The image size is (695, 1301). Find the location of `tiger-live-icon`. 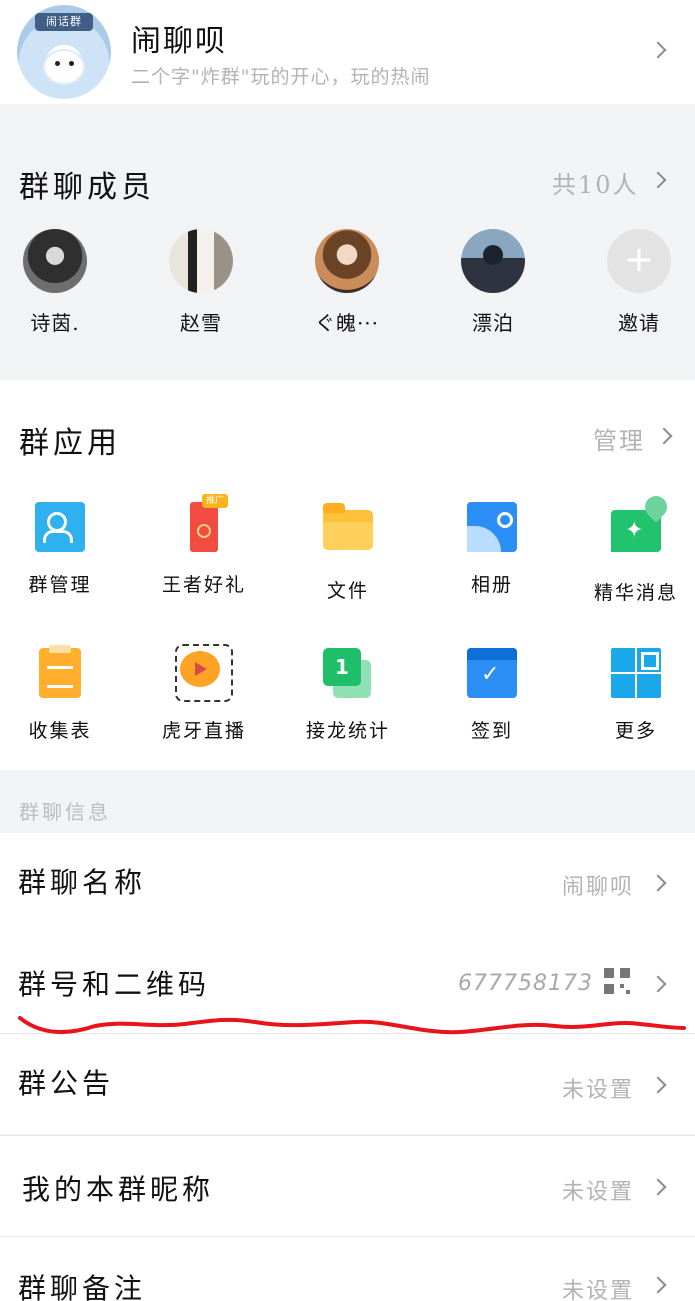

tiger-live-icon is located at coordinates (204, 673).